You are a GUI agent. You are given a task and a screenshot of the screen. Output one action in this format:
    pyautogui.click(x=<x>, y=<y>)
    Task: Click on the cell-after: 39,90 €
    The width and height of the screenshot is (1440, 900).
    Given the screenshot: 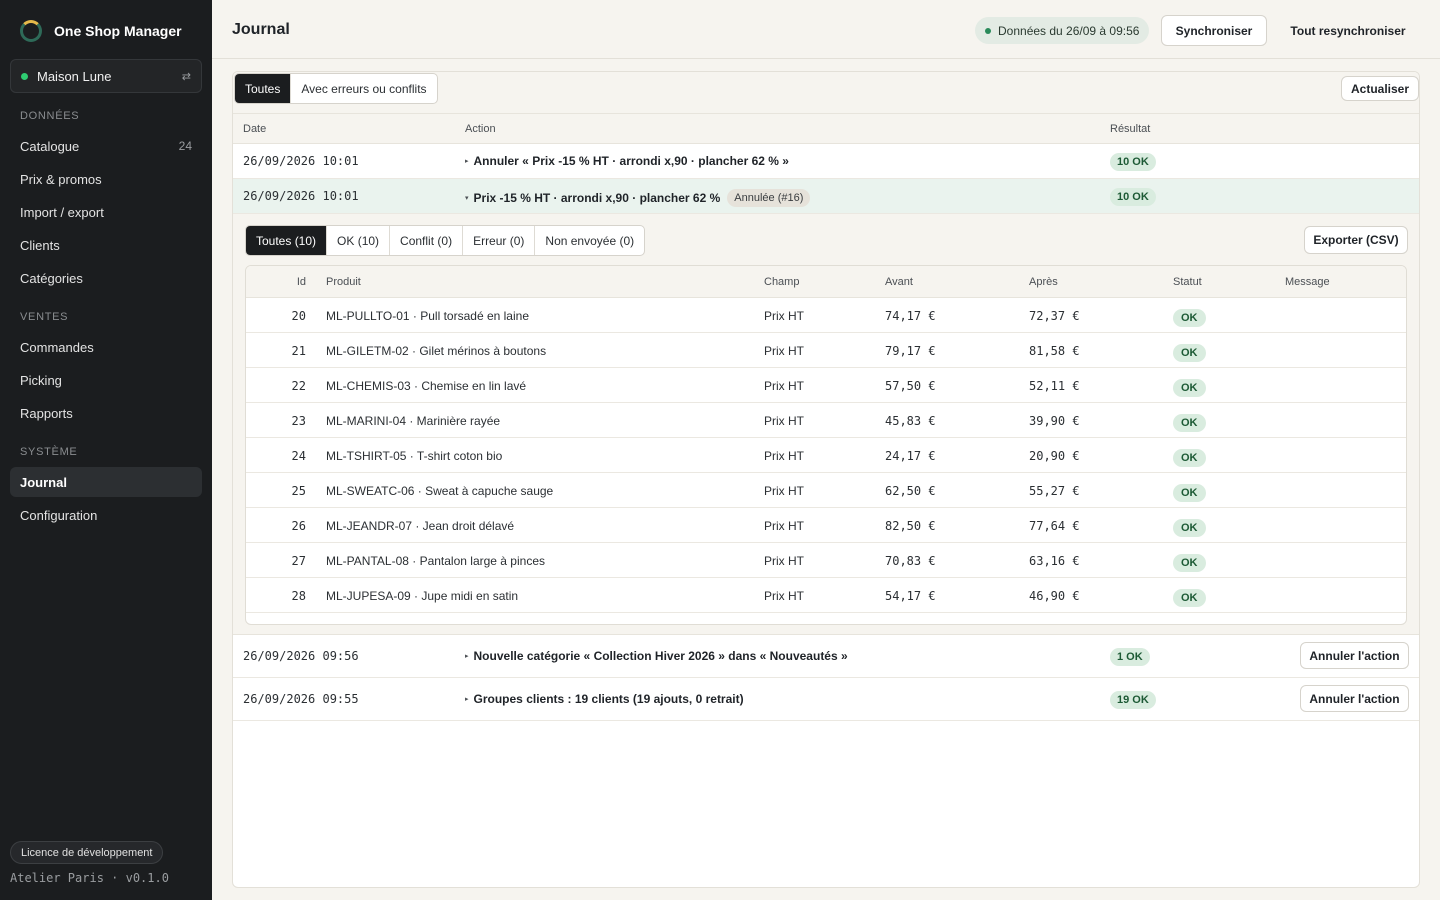 What is the action you would take?
    pyautogui.click(x=1054, y=421)
    